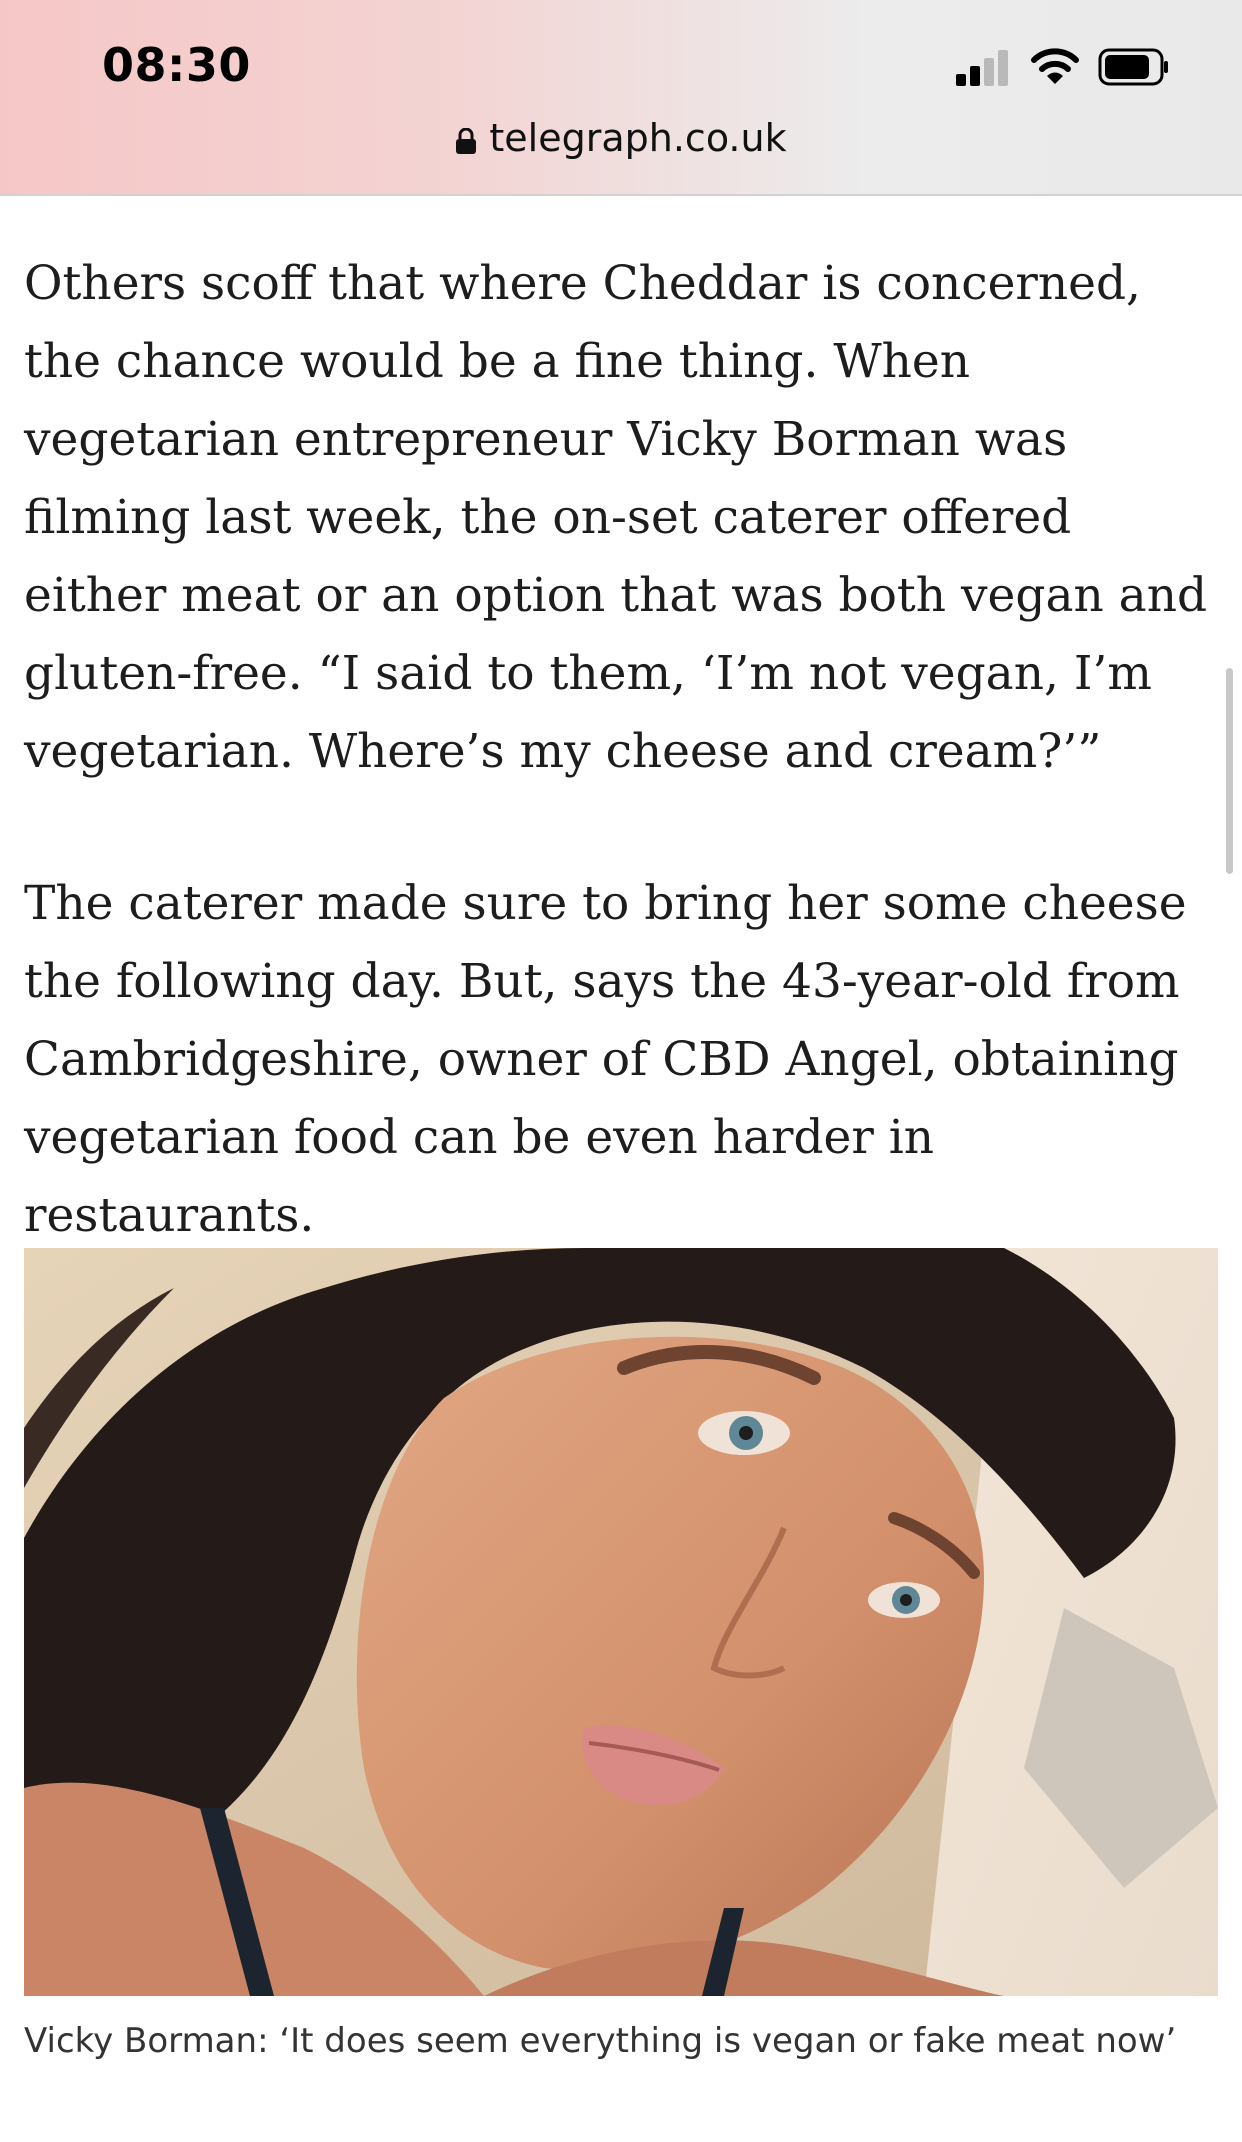 This screenshot has height=2142, width=1242. Describe the element at coordinates (466, 141) in the screenshot. I see `lock-icon` at that location.